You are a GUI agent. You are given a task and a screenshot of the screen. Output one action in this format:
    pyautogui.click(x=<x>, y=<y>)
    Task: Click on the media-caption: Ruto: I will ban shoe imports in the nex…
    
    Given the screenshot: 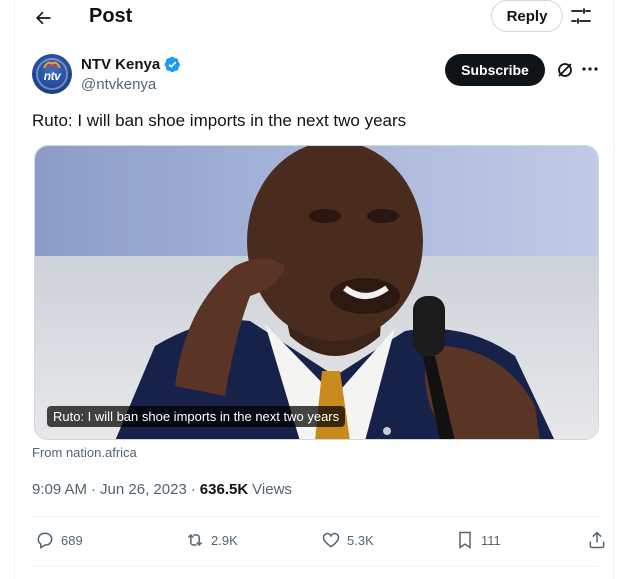 What is the action you would take?
    pyautogui.click(x=196, y=416)
    